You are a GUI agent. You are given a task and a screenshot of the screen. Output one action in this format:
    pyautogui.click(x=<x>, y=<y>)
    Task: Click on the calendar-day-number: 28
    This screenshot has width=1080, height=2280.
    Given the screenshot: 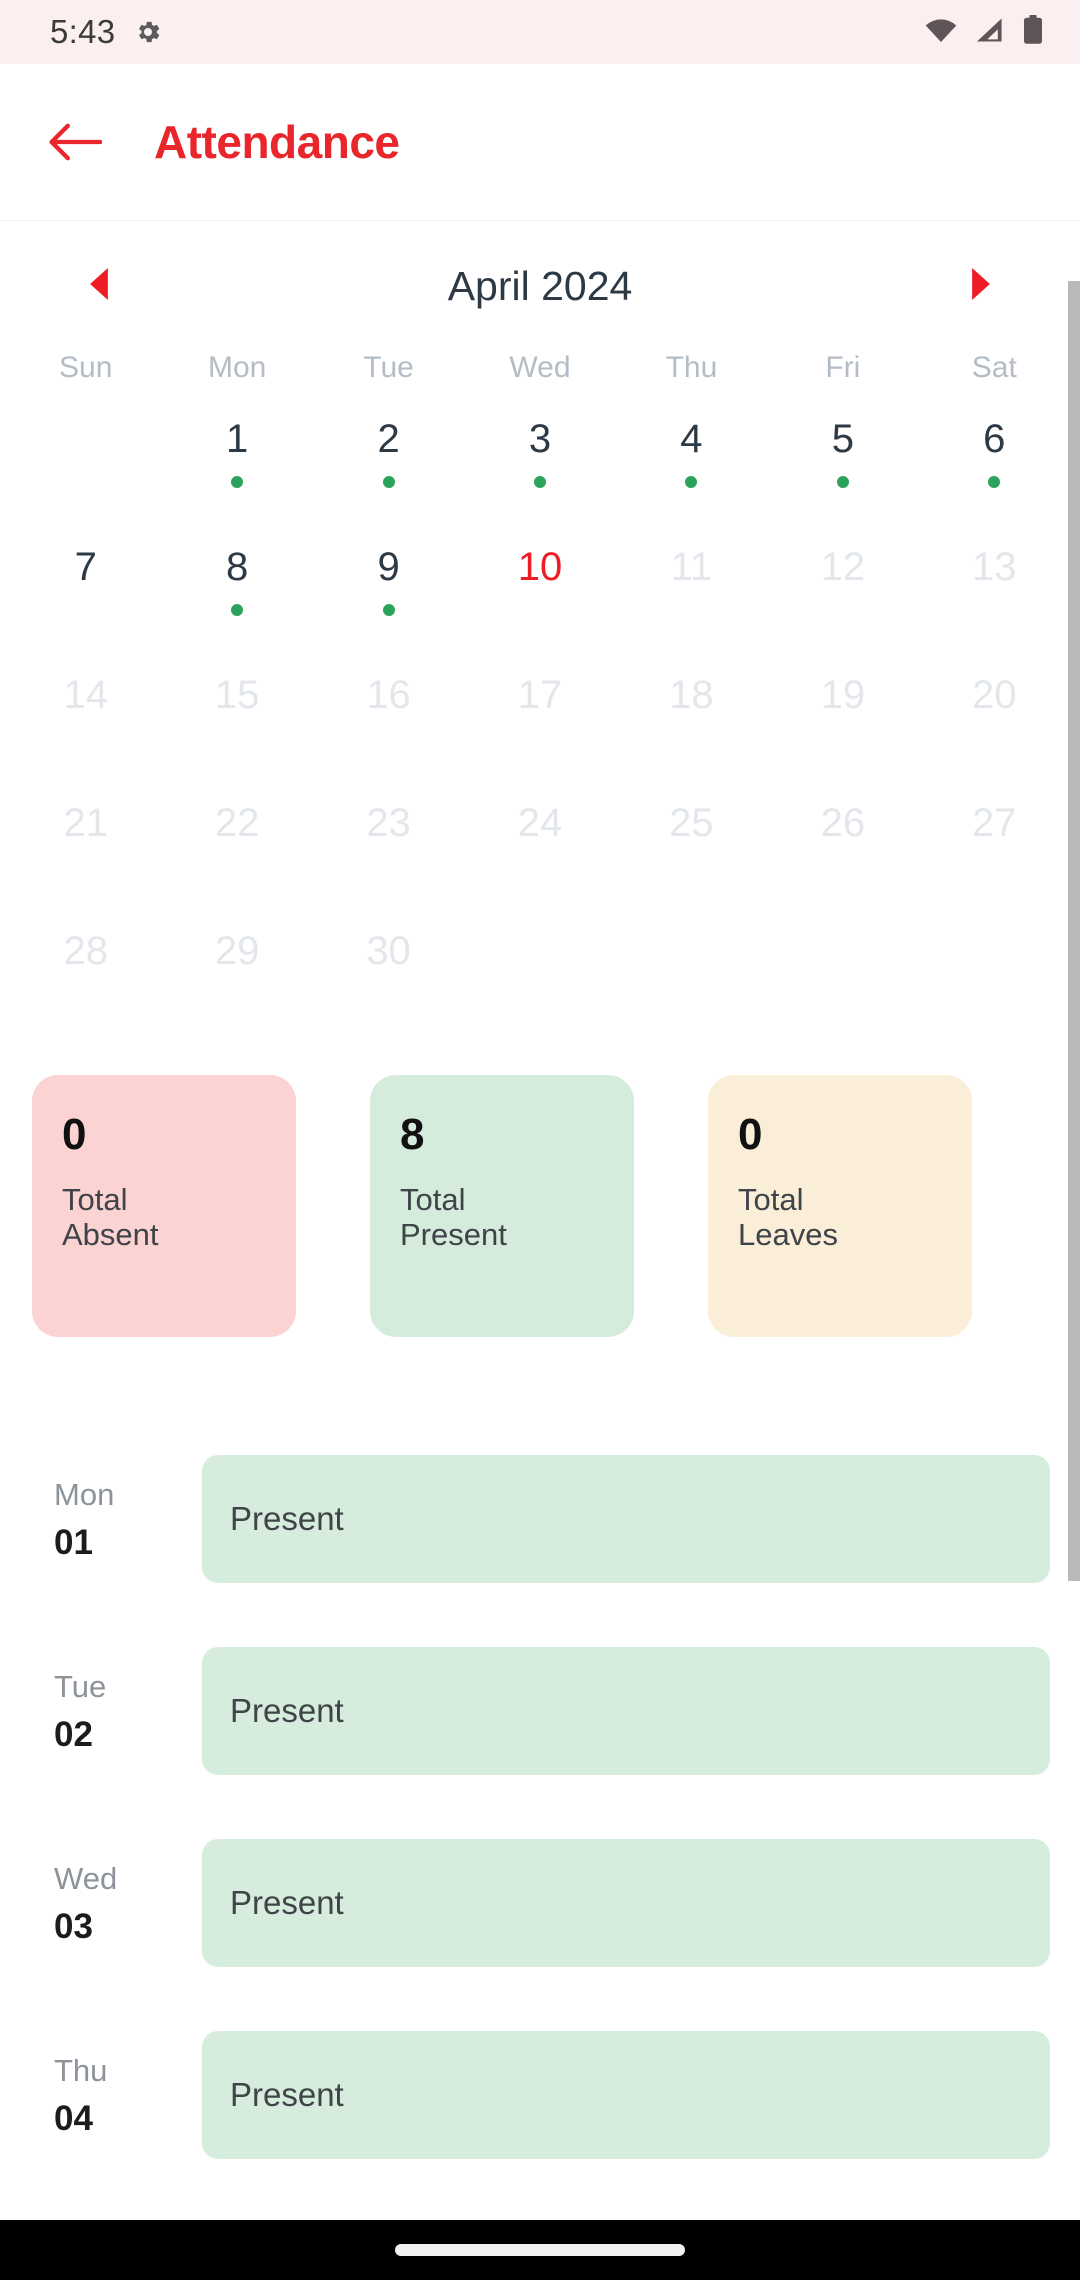 What is the action you would take?
    pyautogui.click(x=85, y=951)
    